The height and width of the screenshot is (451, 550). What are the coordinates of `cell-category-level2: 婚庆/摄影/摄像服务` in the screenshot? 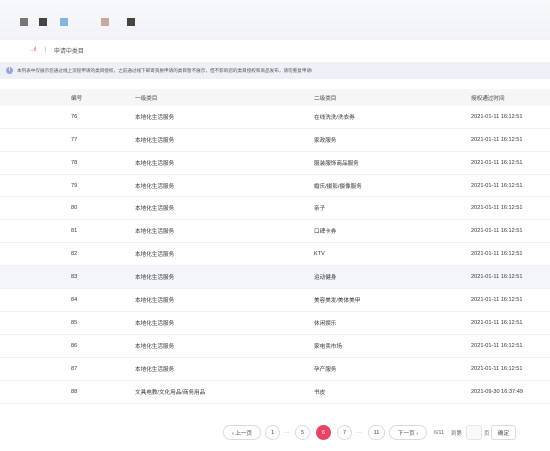 It's located at (338, 186).